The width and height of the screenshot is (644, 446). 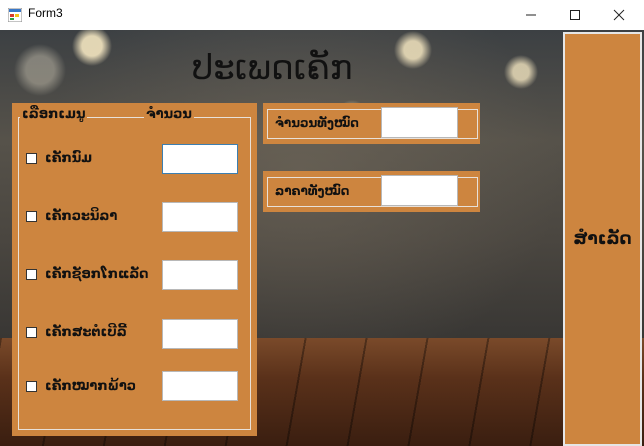 I want to click on quantity-legend: ຈໍານວນ, so click(x=169, y=114).